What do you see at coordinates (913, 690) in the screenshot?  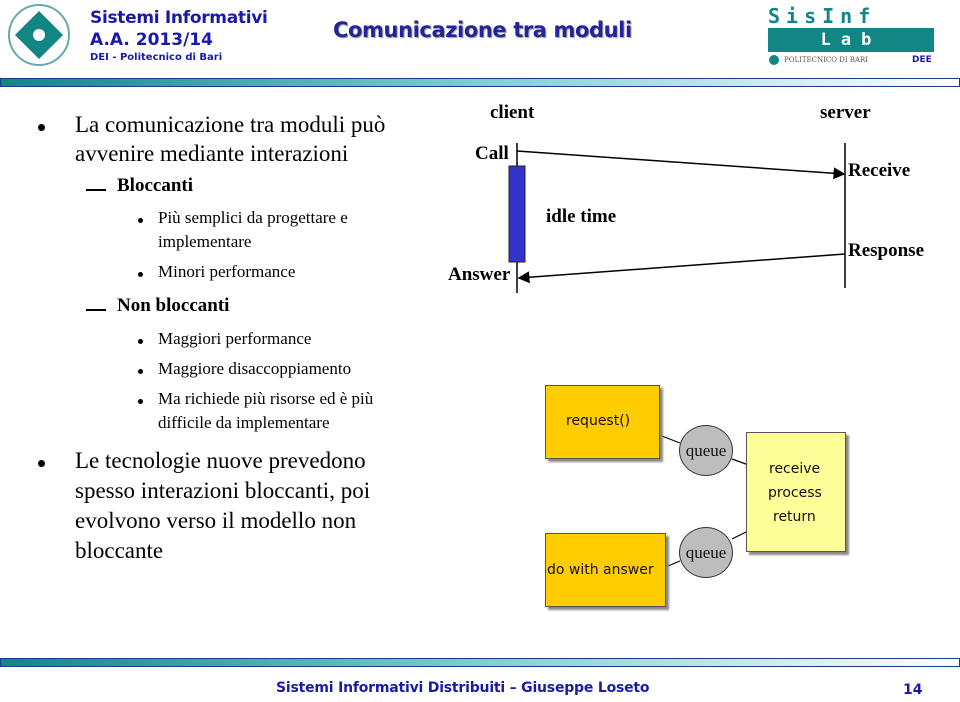 I see `page-number: 14` at bounding box center [913, 690].